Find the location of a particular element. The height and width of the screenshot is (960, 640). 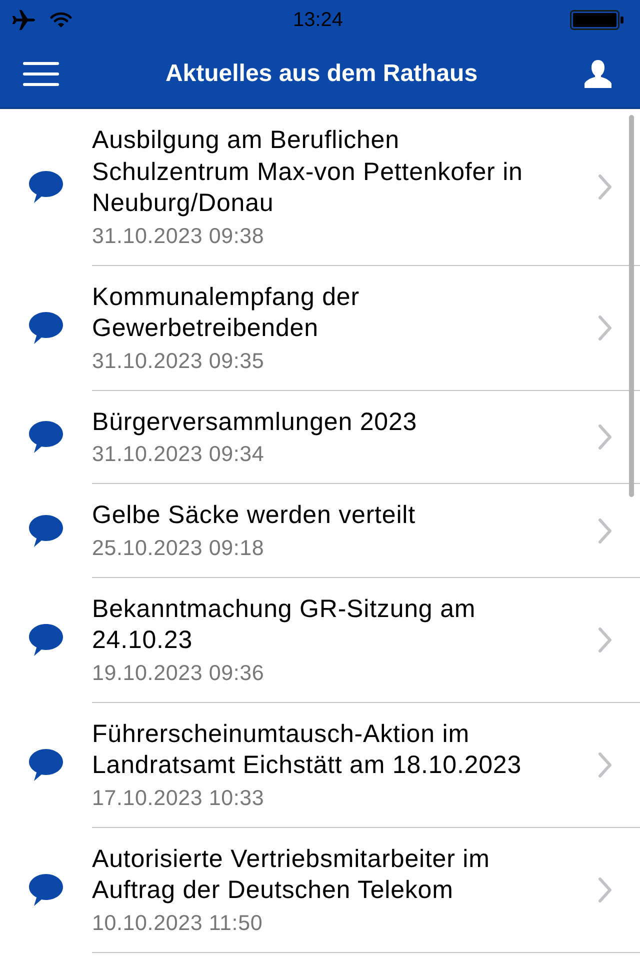

news-title: Führerscheinumtausch-Aktion im Landratsamt Eichstätt am 18.10.2023 is located at coordinates (307, 749).